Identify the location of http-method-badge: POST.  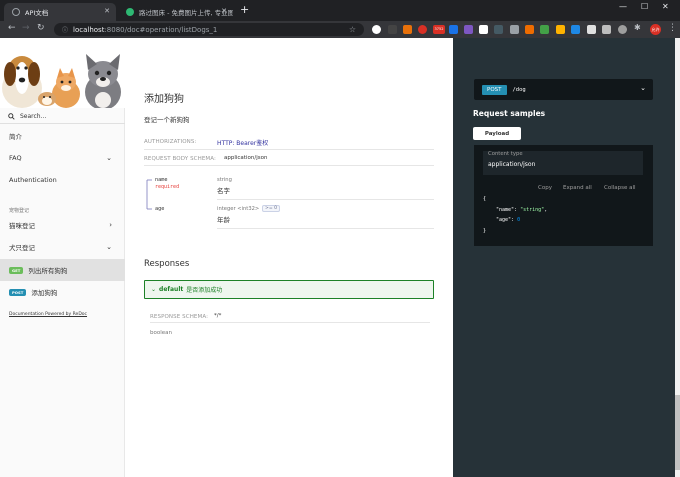
(494, 89).